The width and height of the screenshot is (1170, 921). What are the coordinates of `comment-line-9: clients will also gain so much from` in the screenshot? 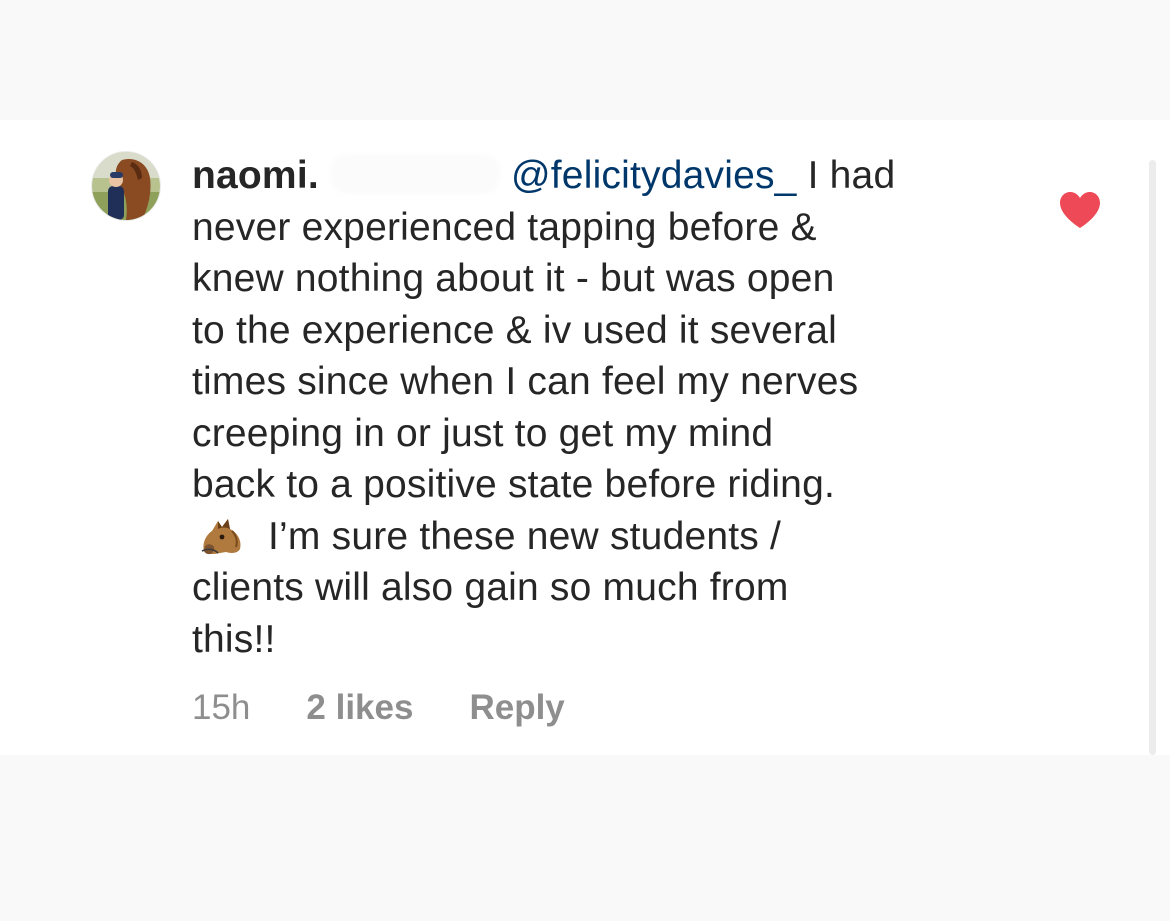 It's located at (490, 587).